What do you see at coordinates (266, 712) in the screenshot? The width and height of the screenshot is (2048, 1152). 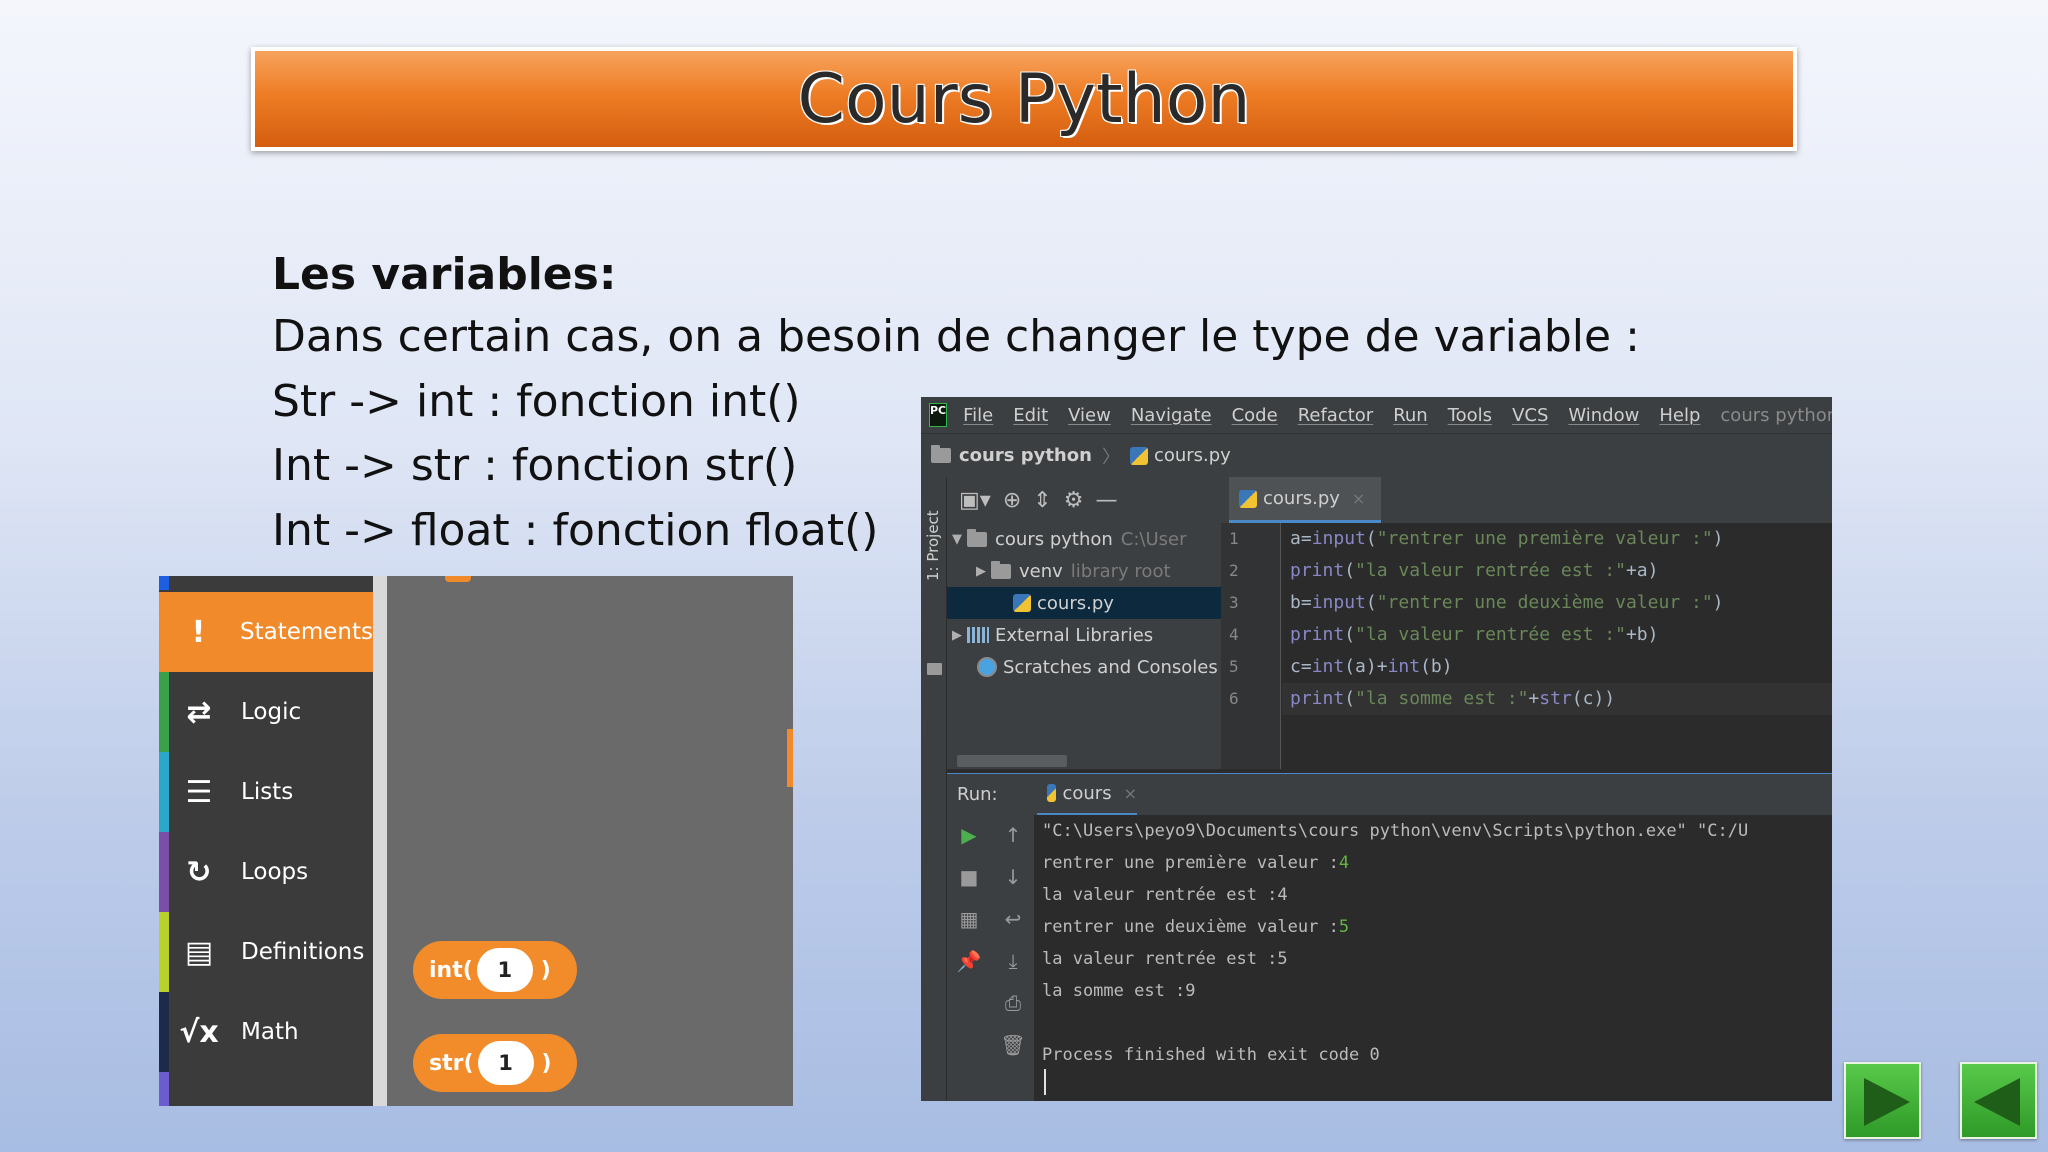 I see `category-logic: ⇄ Logic` at bounding box center [266, 712].